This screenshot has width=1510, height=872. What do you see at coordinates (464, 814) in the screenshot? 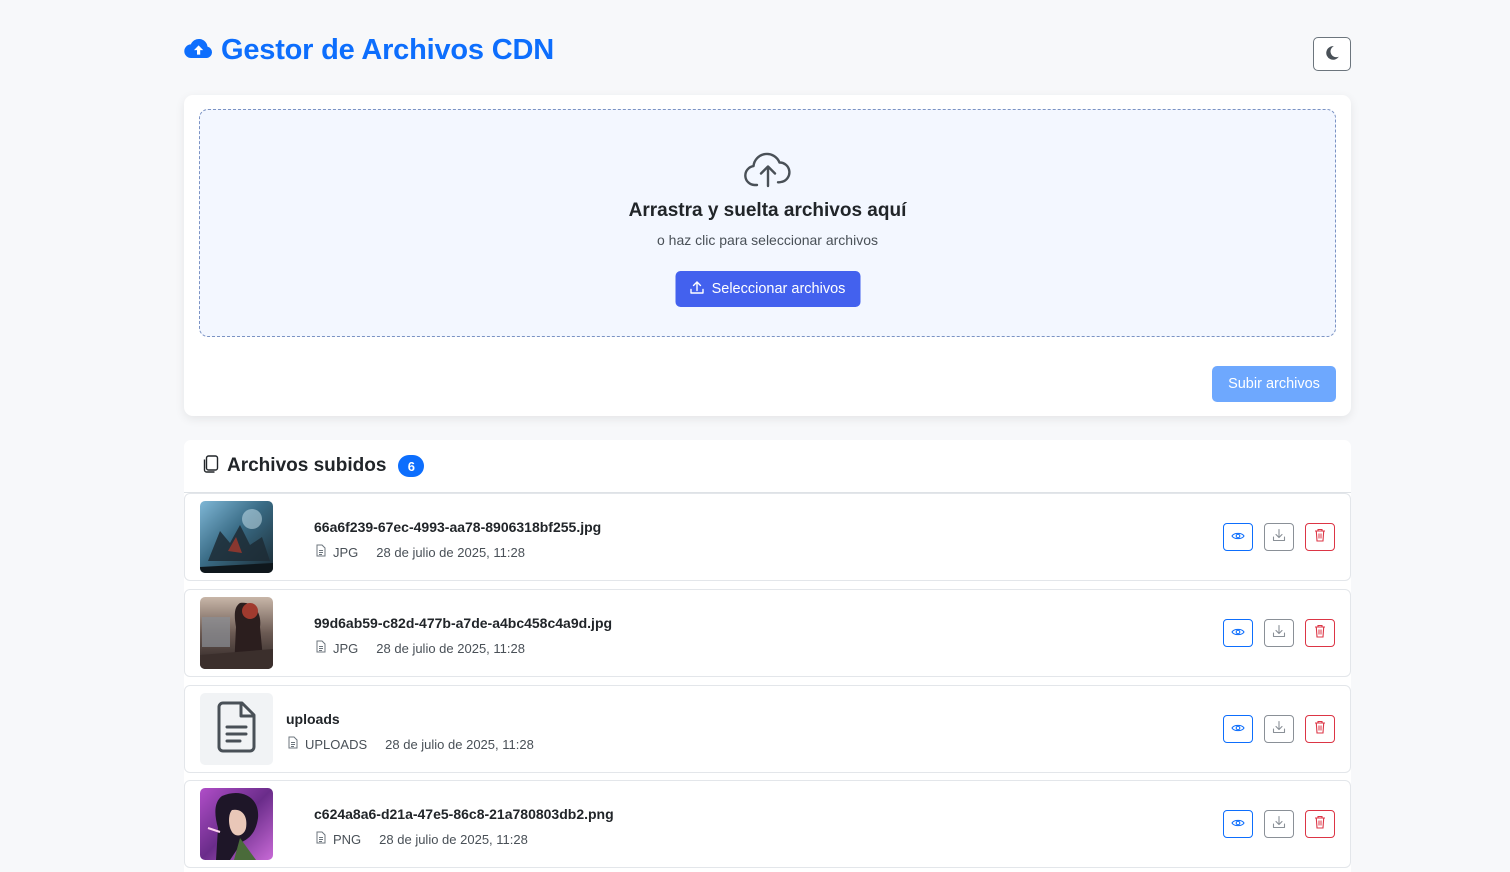
I see `file-name: c624a8a6-d21a-47e5-86c8-21a780803db2.png` at bounding box center [464, 814].